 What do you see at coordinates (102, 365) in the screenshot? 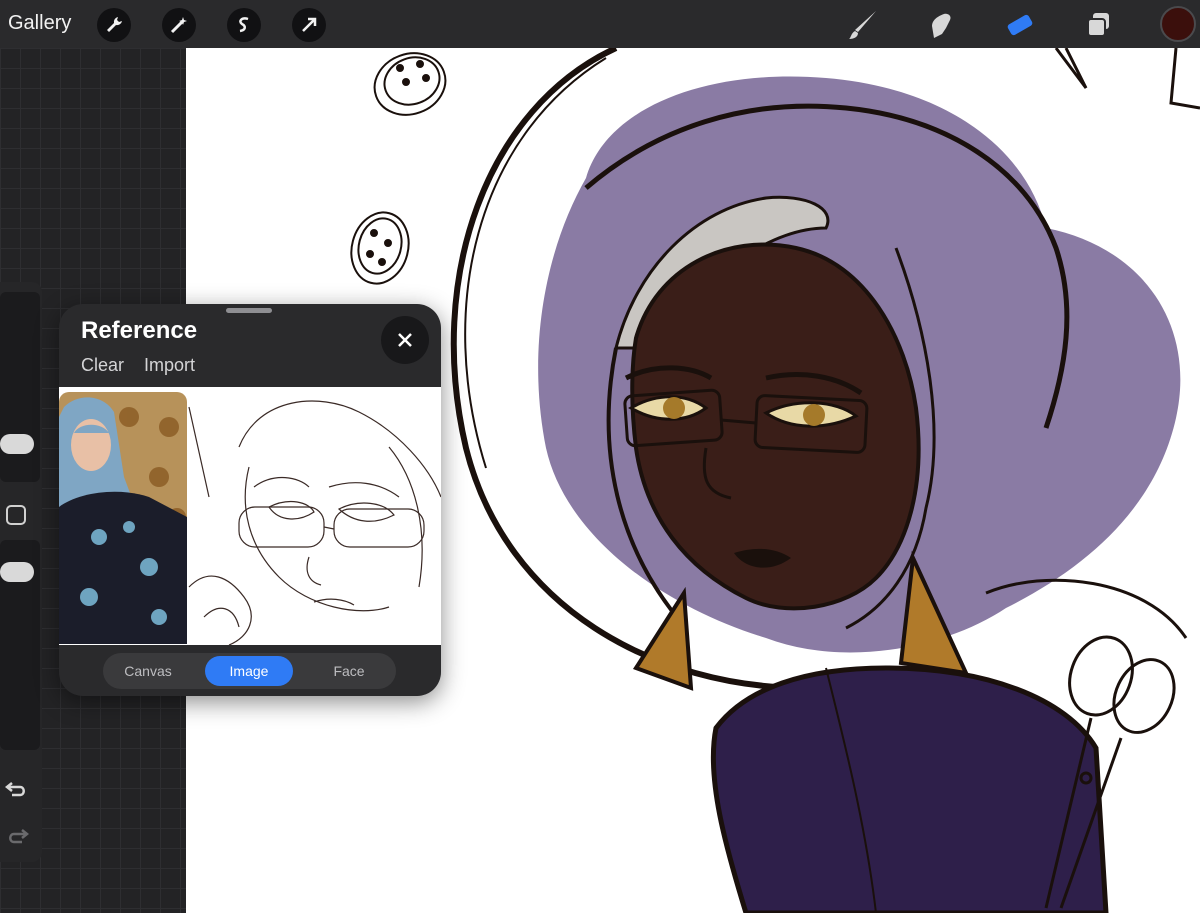
I see `clear-button: Clear` at bounding box center [102, 365].